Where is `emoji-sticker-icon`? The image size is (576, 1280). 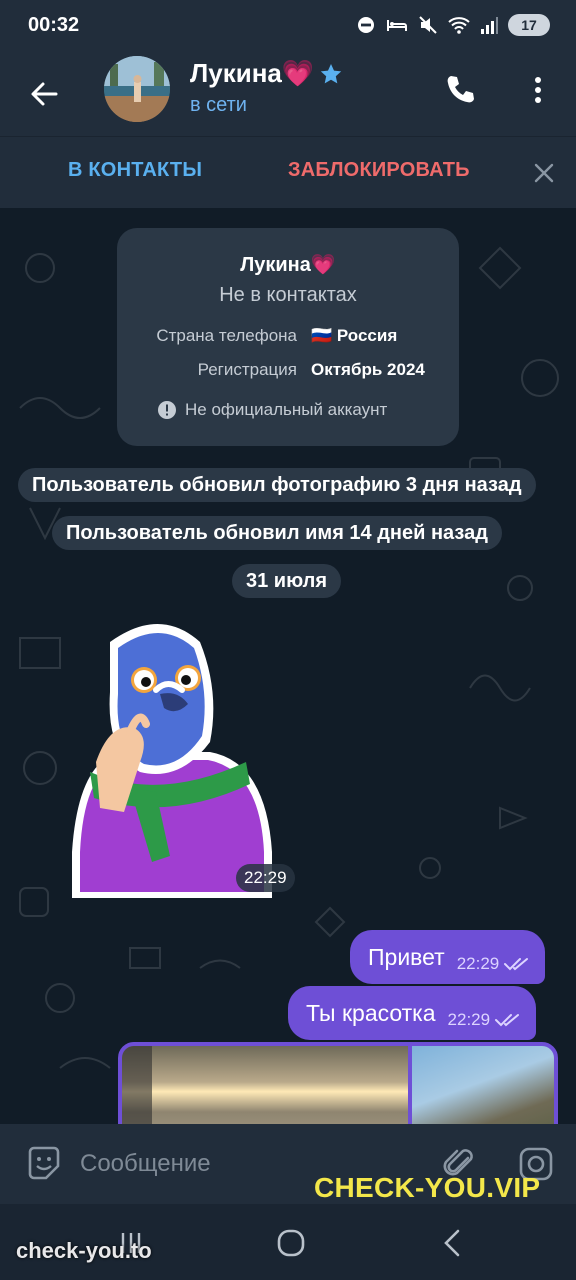 emoji-sticker-icon is located at coordinates (44, 1164).